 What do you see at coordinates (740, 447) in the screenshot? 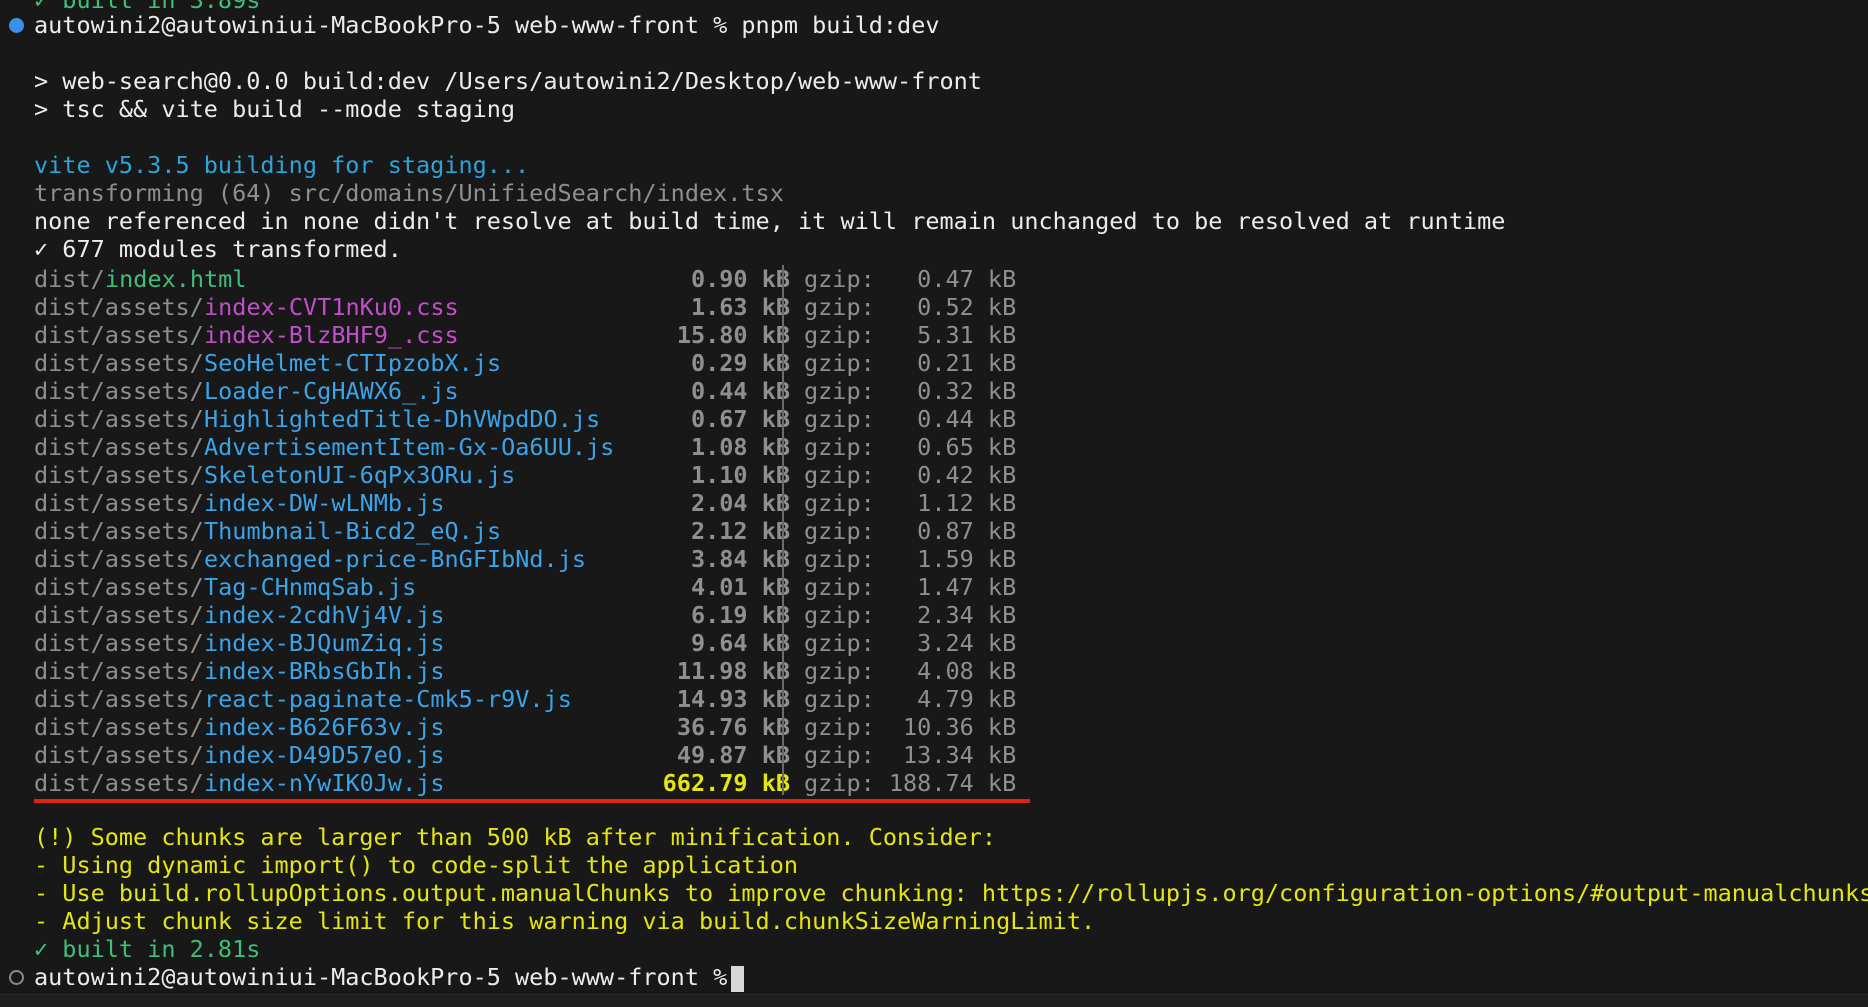
I see `asset-size: 1.08 kB` at bounding box center [740, 447].